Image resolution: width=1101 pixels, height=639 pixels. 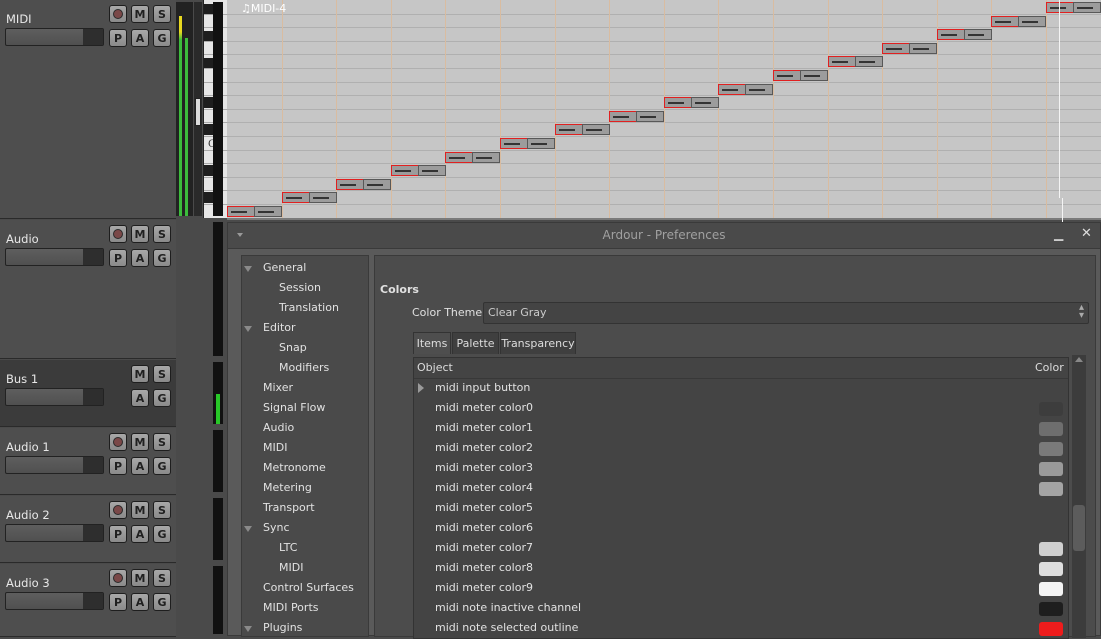 I want to click on track-header: Audio M S P A G, so click(x=88, y=289).